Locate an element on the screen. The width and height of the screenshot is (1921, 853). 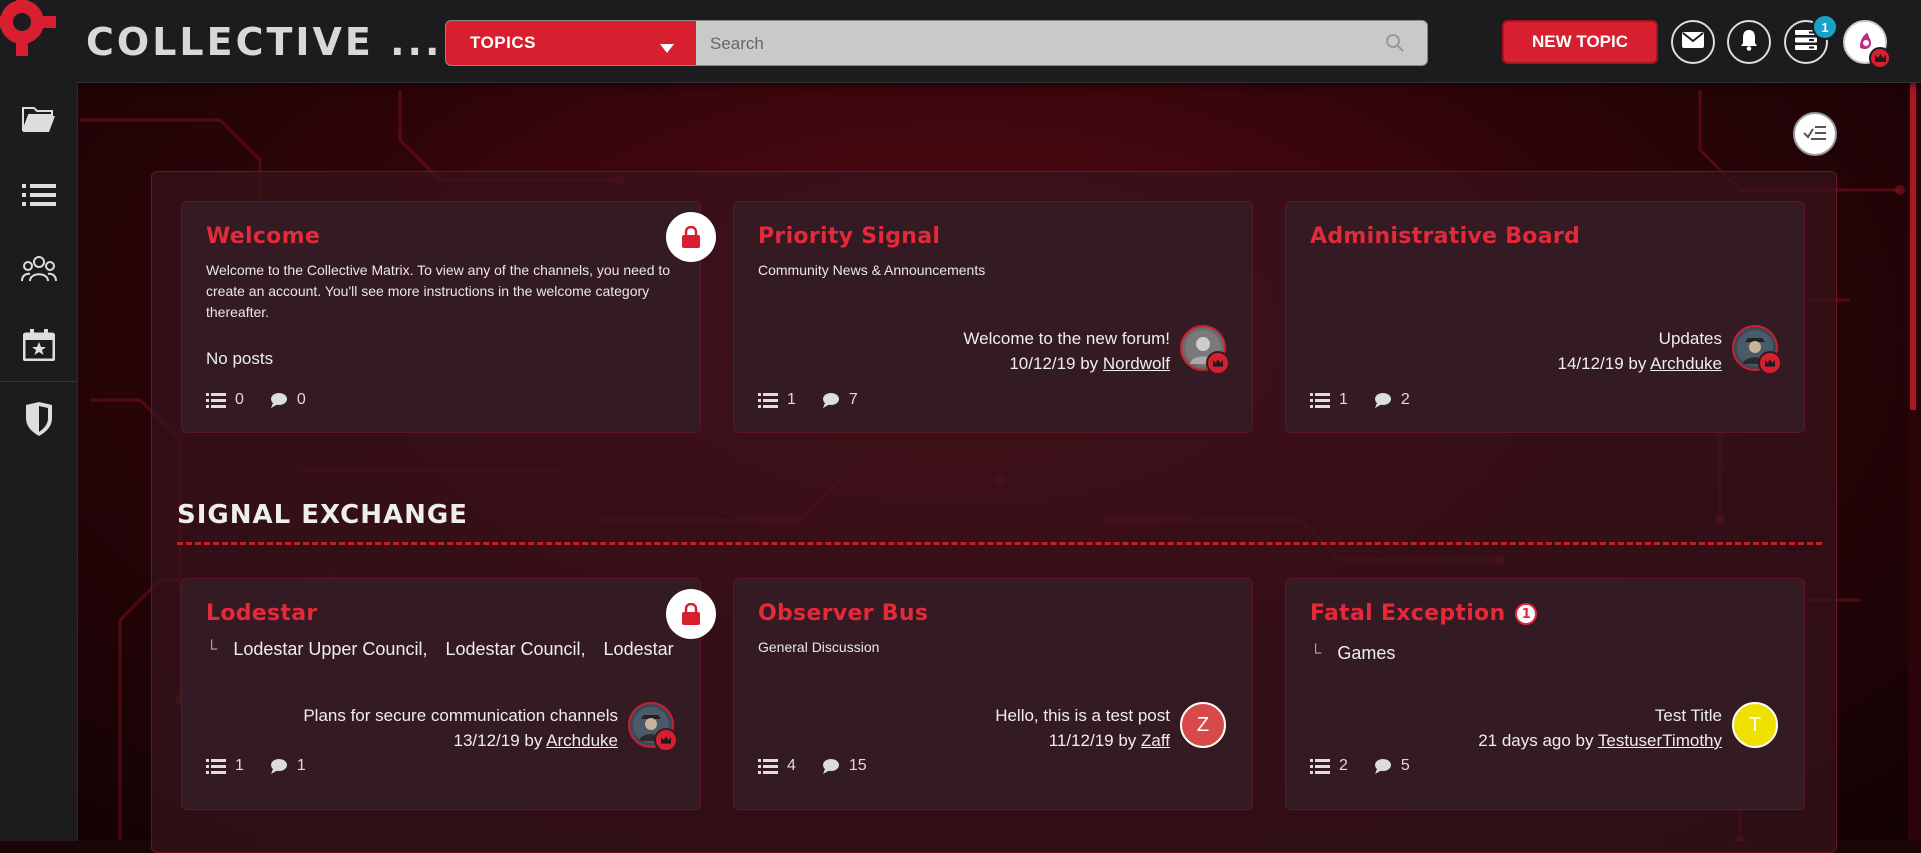
section-divider is located at coordinates (999, 543).